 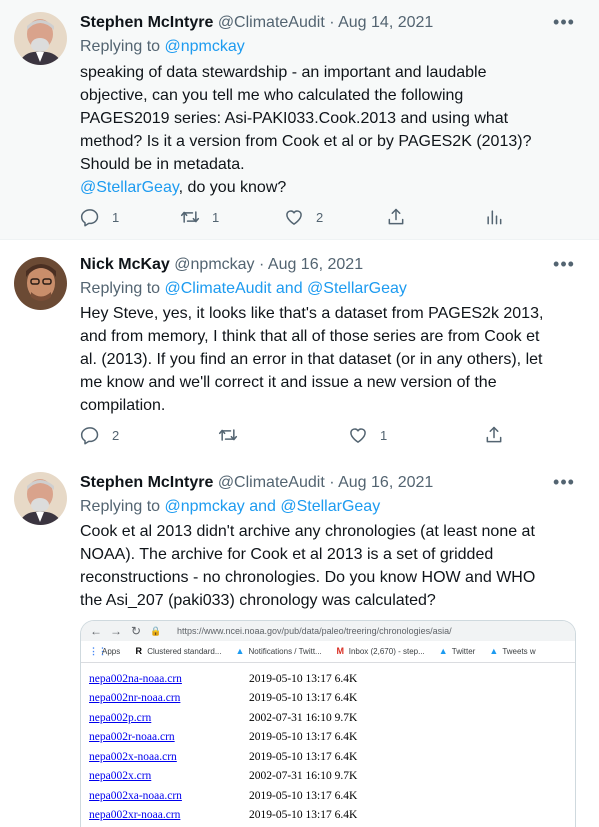 What do you see at coordinates (125, 264) in the screenshot?
I see `author-name: Nick McKay` at bounding box center [125, 264].